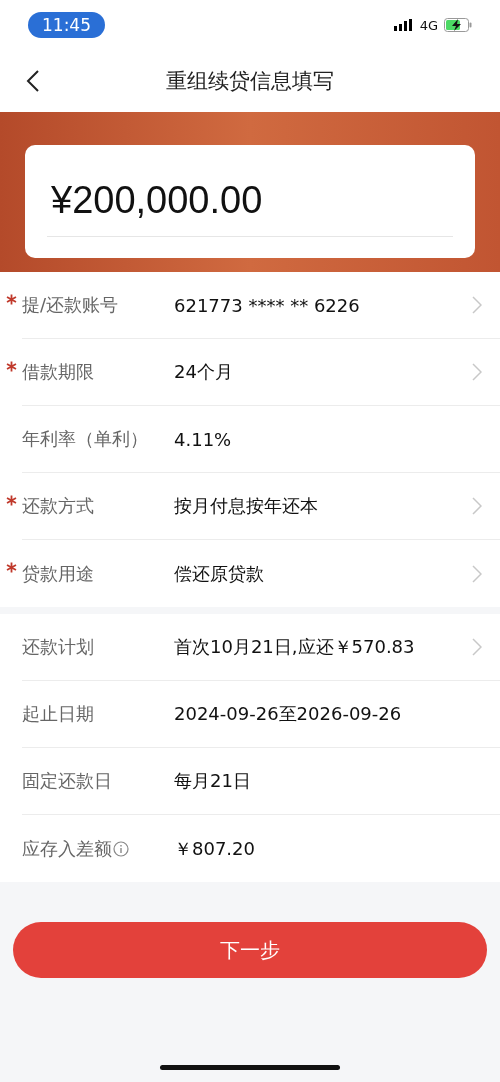 The height and width of the screenshot is (1082, 500). What do you see at coordinates (58, 714) in the screenshot?
I see `field-label: 起止日期` at bounding box center [58, 714].